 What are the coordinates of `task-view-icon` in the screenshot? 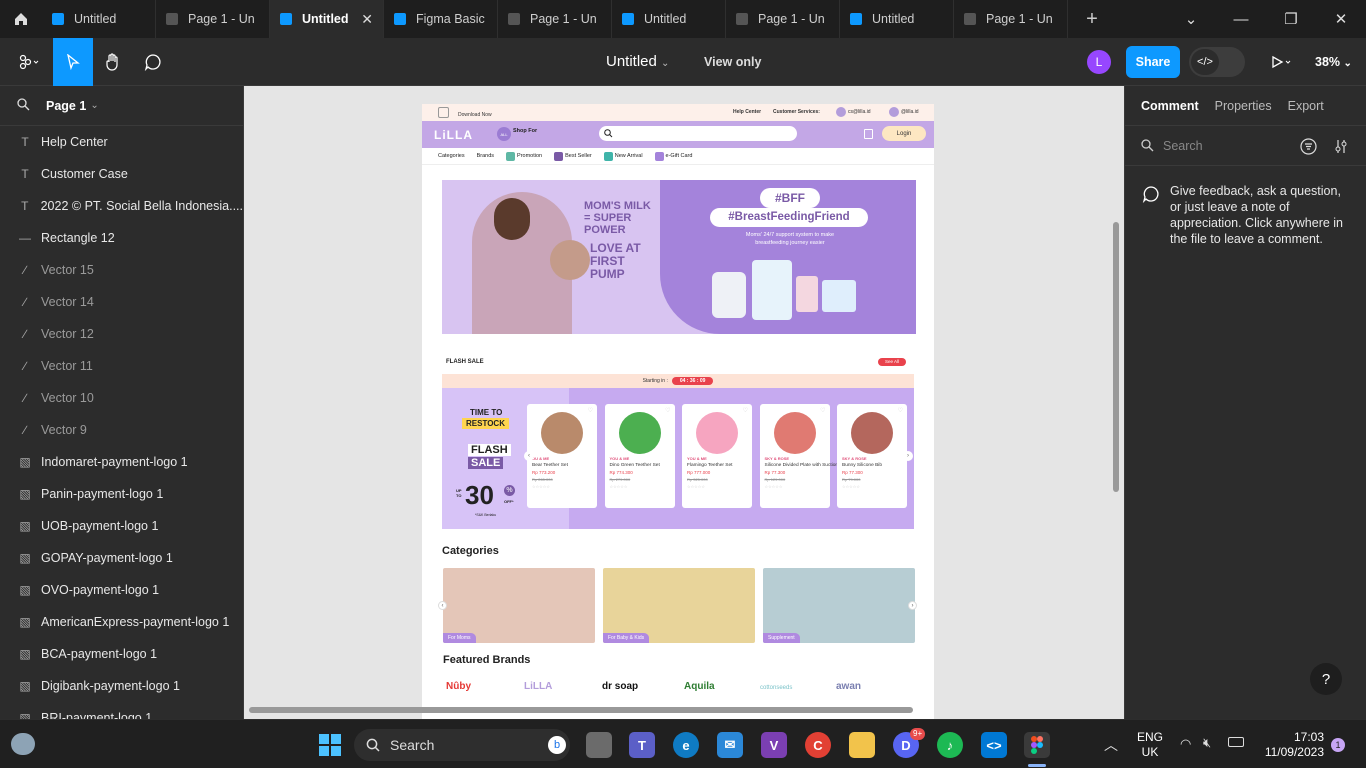 It's located at (599, 745).